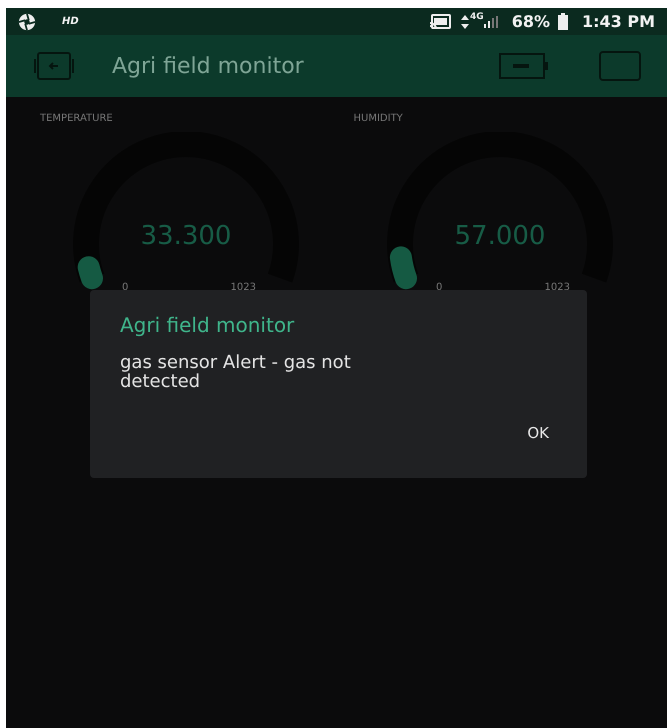  What do you see at coordinates (379, 119) in the screenshot?
I see `gauge-label: HUMIDITY` at bounding box center [379, 119].